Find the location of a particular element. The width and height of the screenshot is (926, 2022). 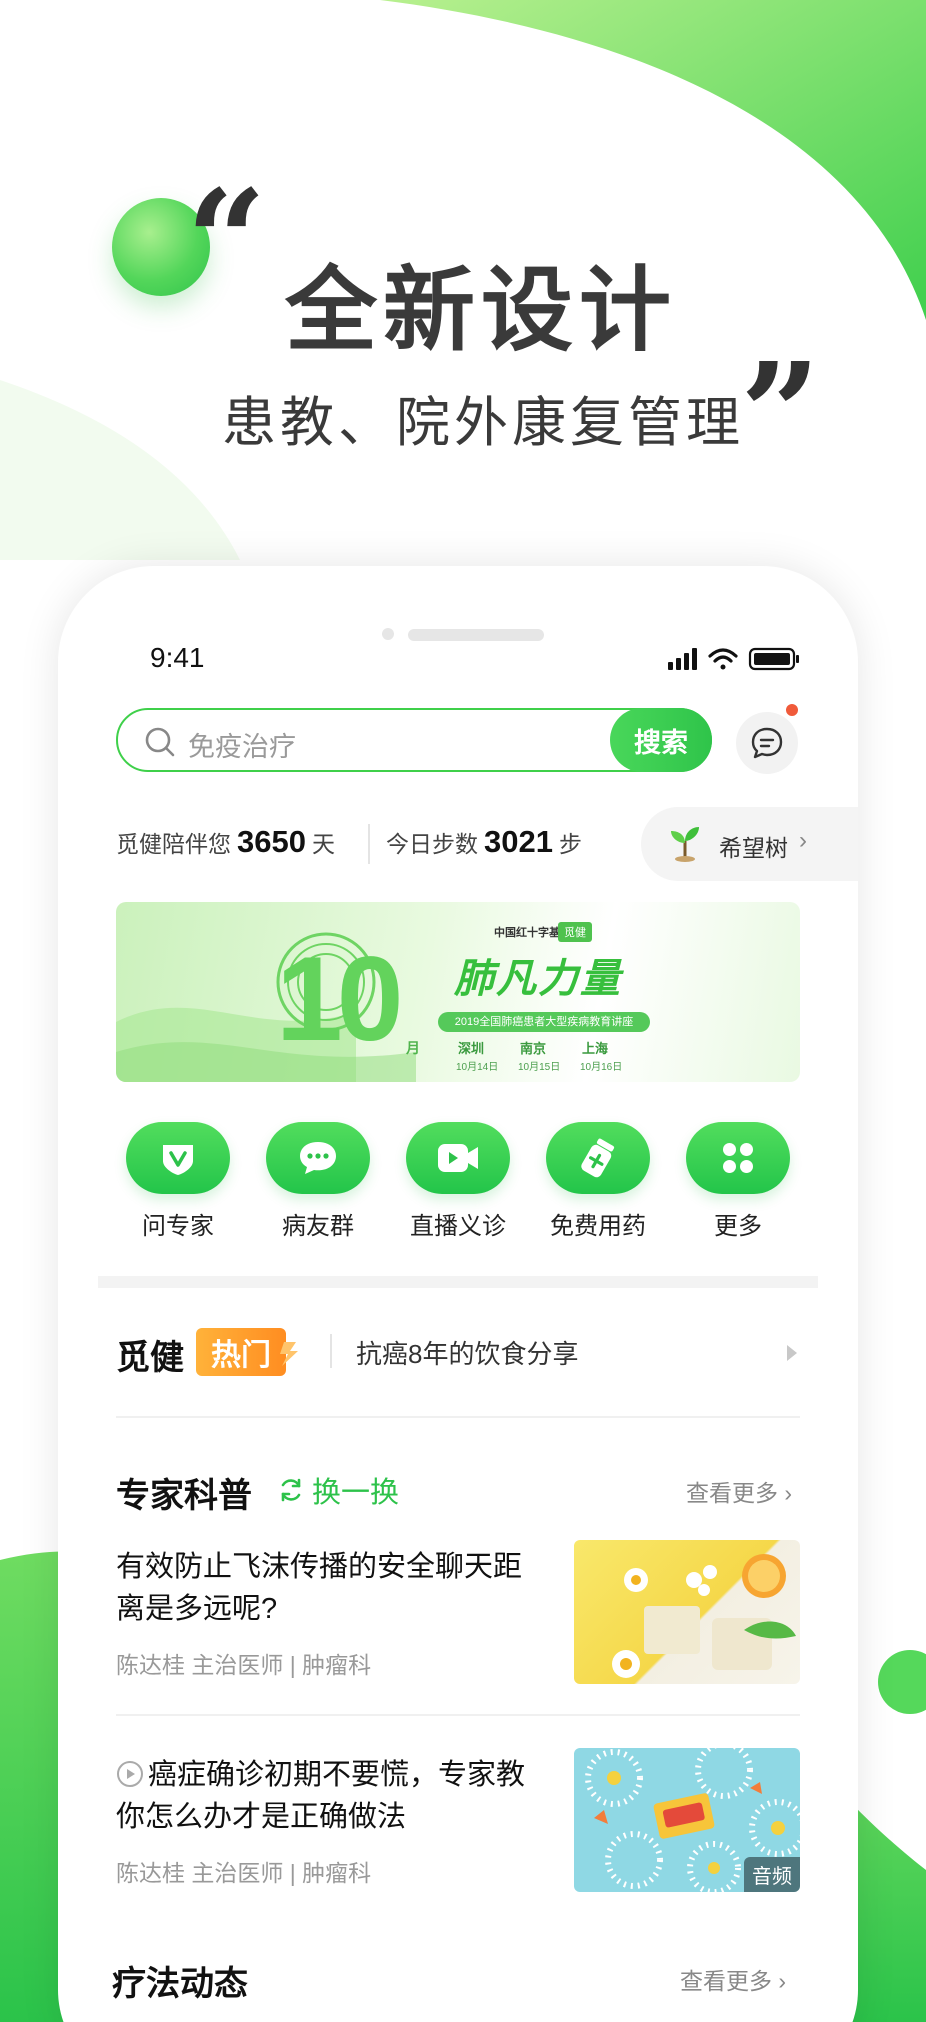

search-input: 免疫治疗 is located at coordinates (242, 744).